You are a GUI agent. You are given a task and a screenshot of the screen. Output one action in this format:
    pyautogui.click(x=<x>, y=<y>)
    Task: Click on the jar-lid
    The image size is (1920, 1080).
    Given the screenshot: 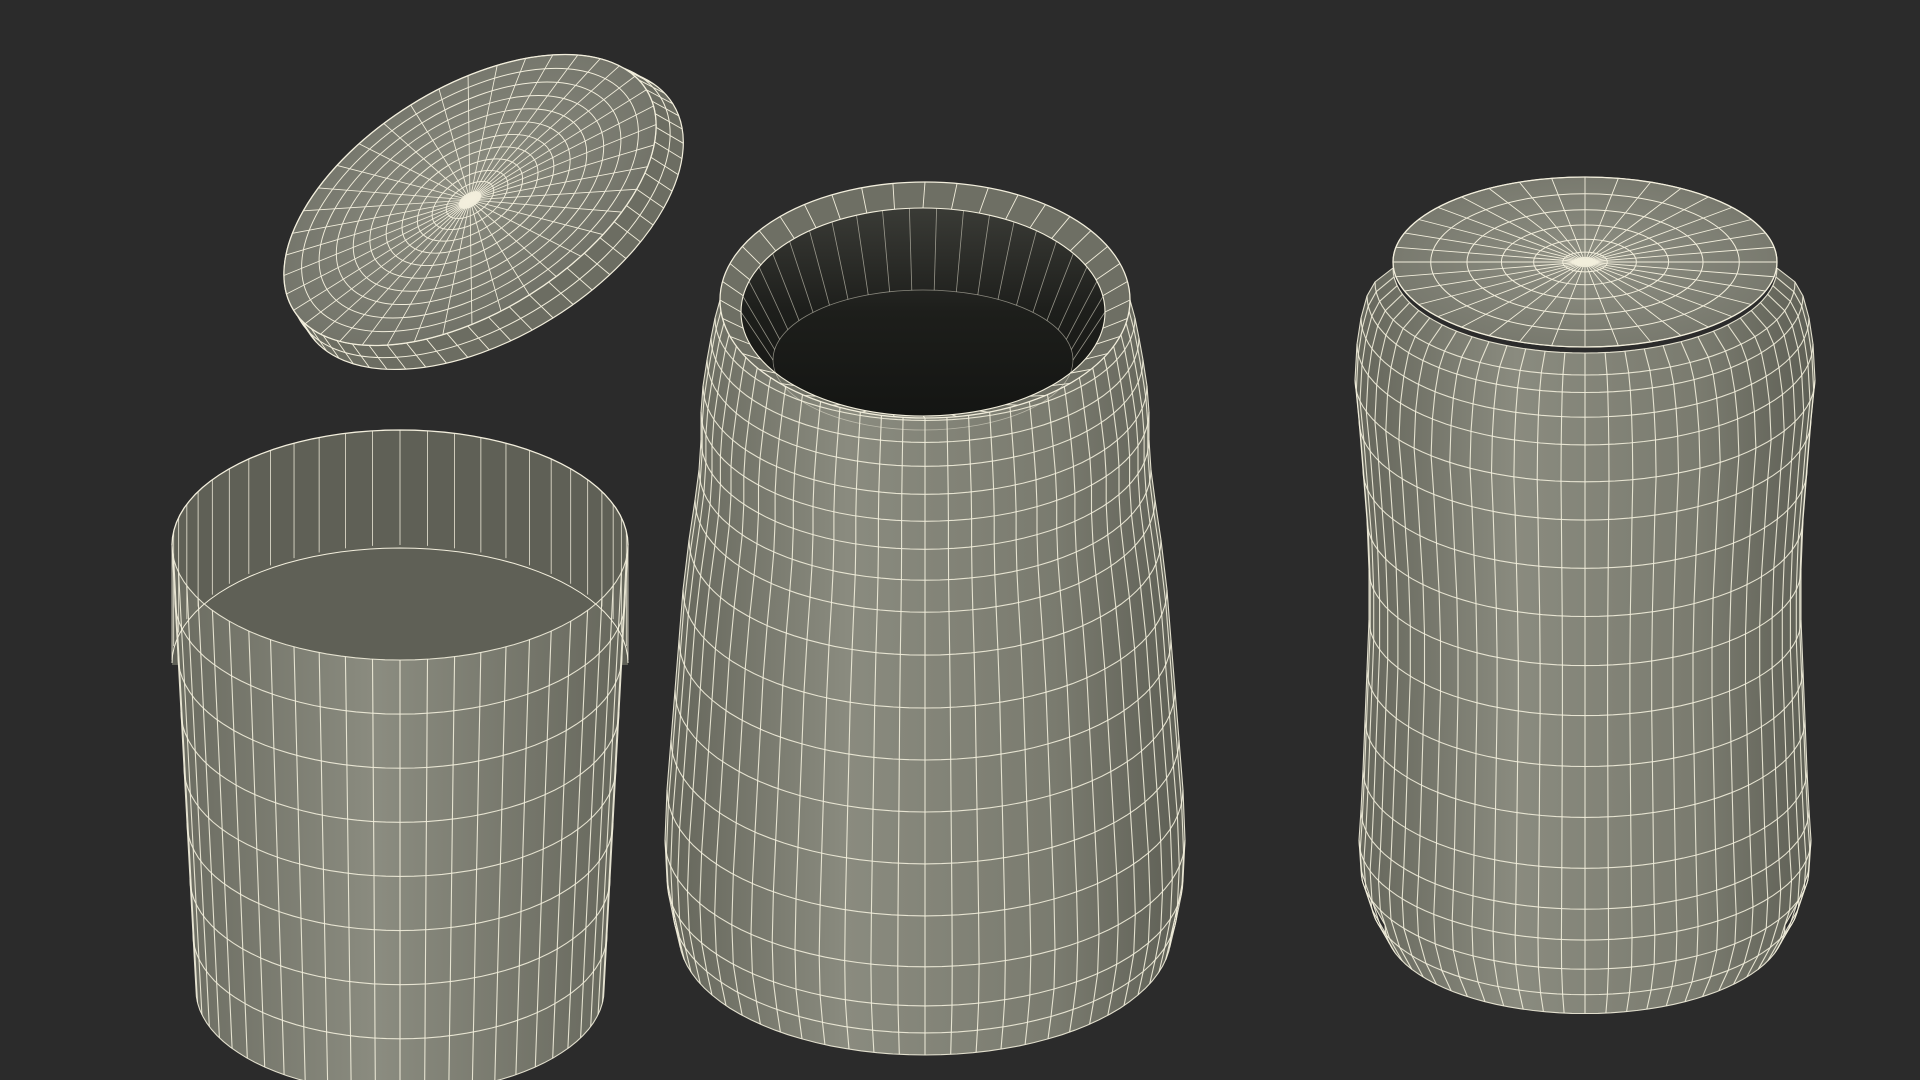 What is the action you would take?
    pyautogui.click(x=484, y=216)
    